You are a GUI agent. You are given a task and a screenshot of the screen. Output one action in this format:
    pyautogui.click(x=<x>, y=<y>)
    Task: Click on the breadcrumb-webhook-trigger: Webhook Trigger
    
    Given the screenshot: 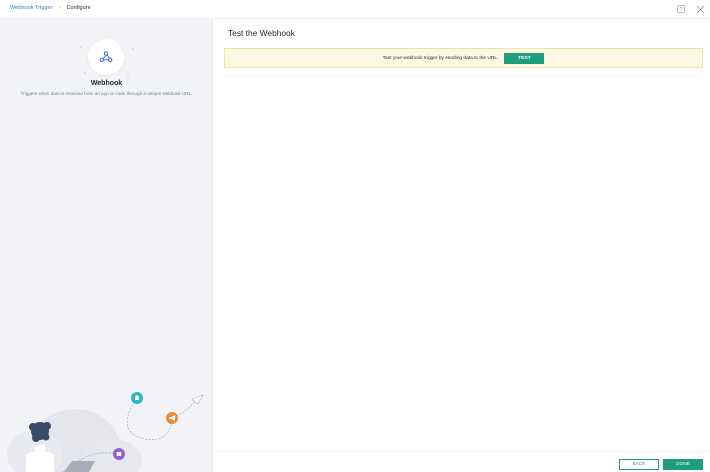 What is the action you would take?
    pyautogui.click(x=31, y=8)
    